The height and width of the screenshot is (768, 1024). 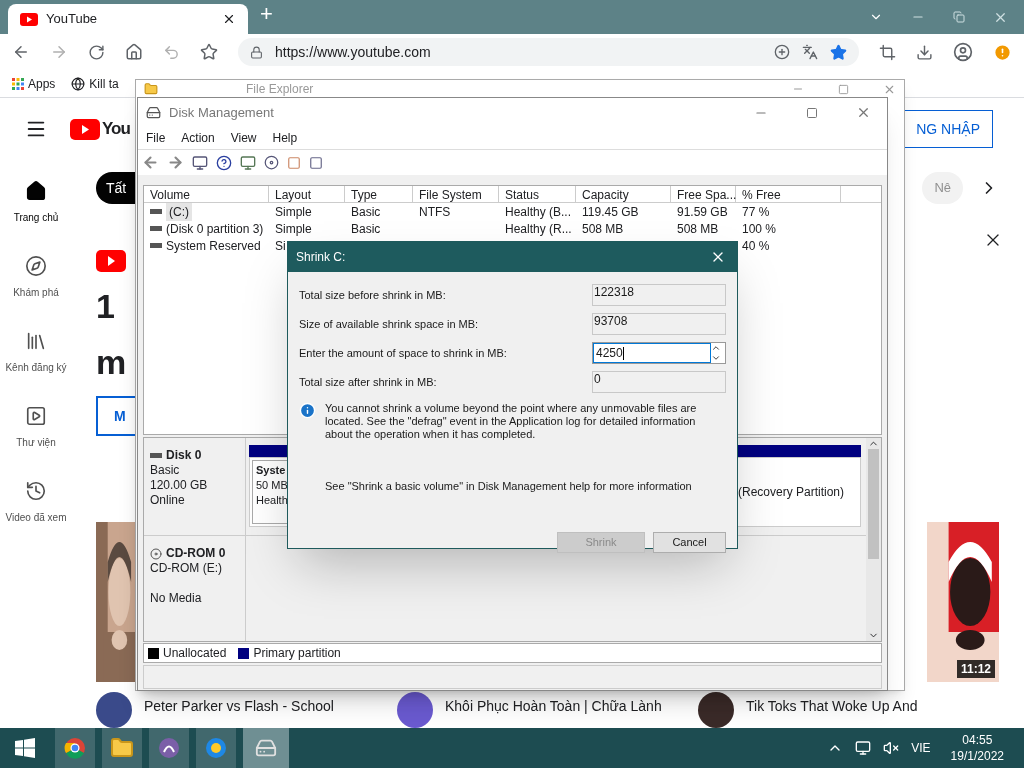 What do you see at coordinates (29, 19) in the screenshot?
I see `youtube-icon` at bounding box center [29, 19].